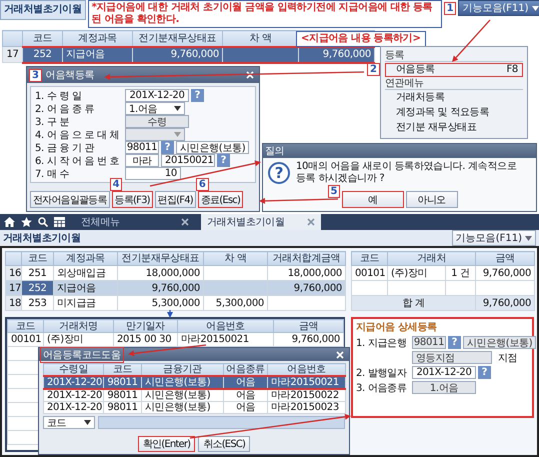 The width and height of the screenshot is (539, 457). What do you see at coordinates (116, 184) in the screenshot?
I see `step-number: 4` at bounding box center [116, 184].